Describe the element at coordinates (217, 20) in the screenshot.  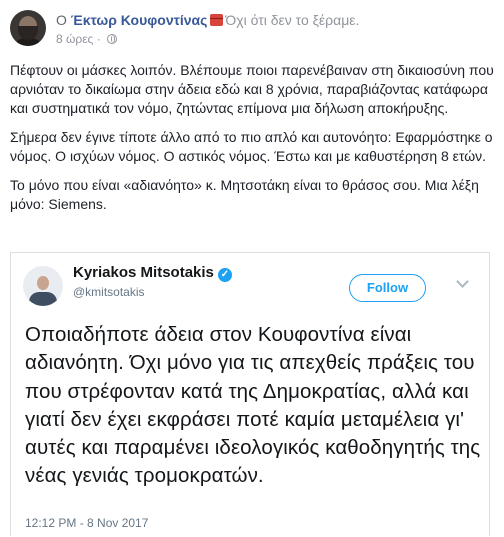
I see `red-box-emoji-icon` at that location.